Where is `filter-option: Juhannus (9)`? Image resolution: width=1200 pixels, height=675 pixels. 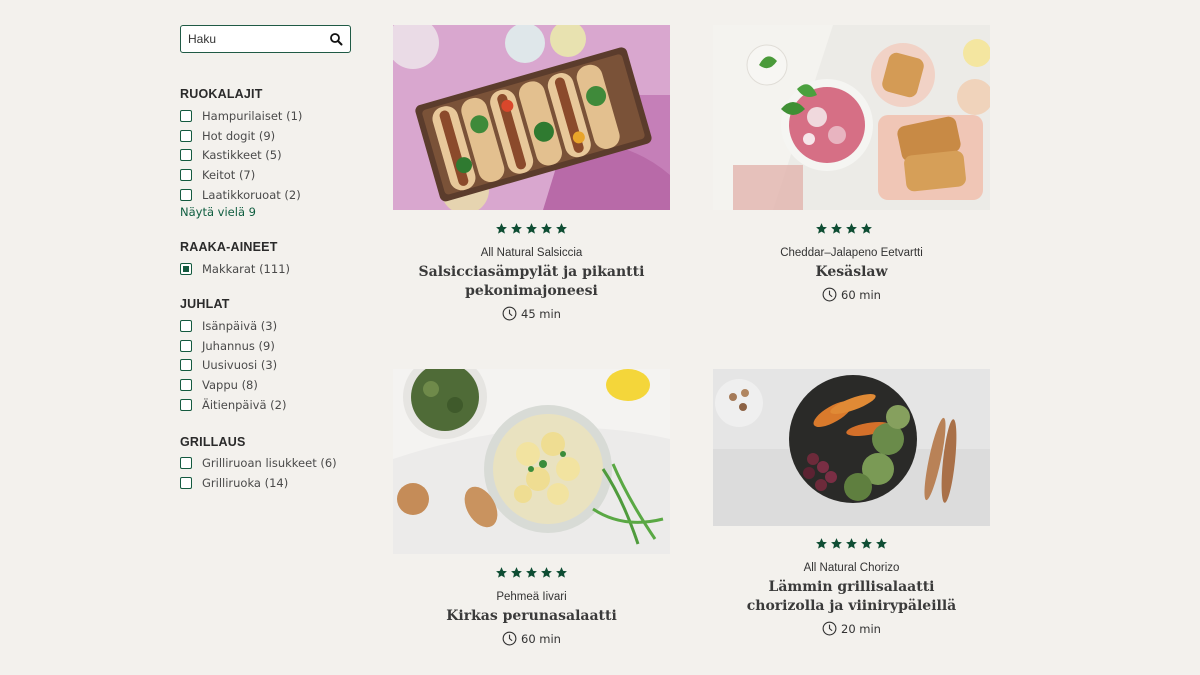 filter-option: Juhannus (9) is located at coordinates (266, 346).